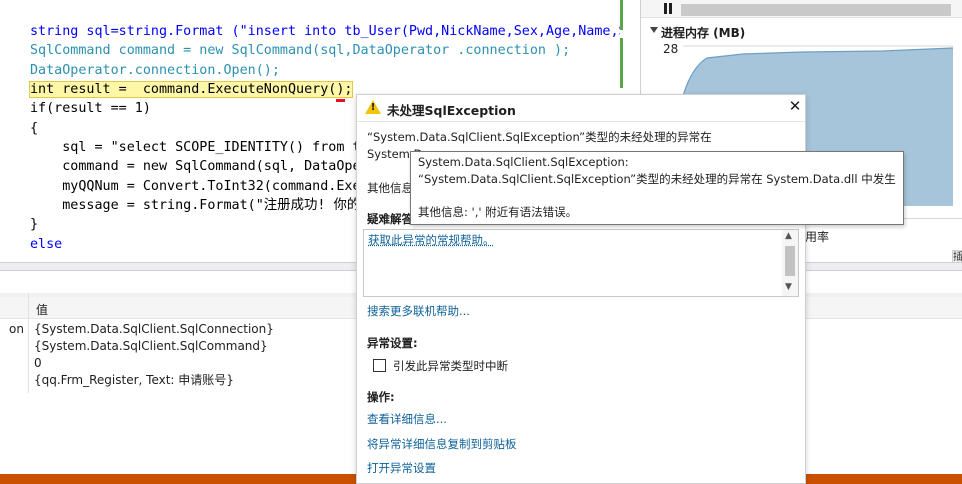 The image size is (962, 484). I want to click on local-value: 0, so click(38, 363).